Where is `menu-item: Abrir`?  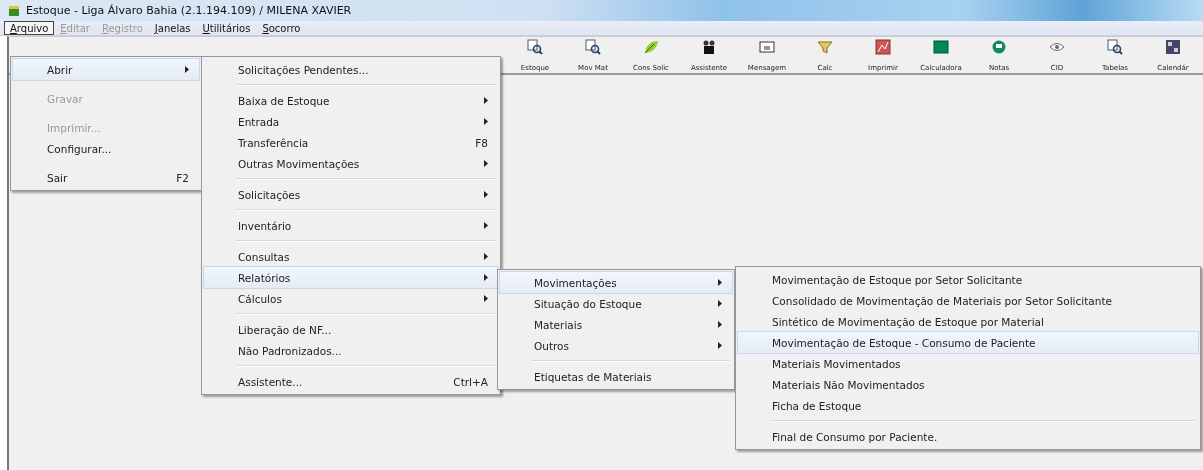 menu-item: Abrir is located at coordinates (106, 69).